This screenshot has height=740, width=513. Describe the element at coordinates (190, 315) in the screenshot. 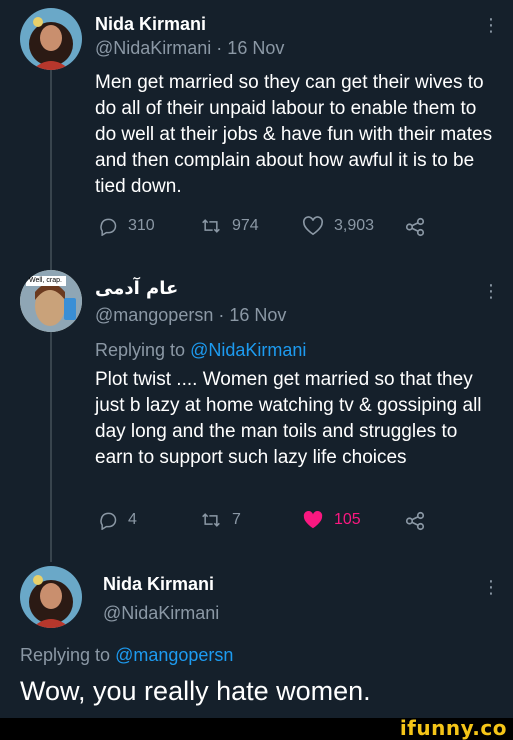

I see `tweet2-handle-date: @mangopersn · 16 Nov` at that location.